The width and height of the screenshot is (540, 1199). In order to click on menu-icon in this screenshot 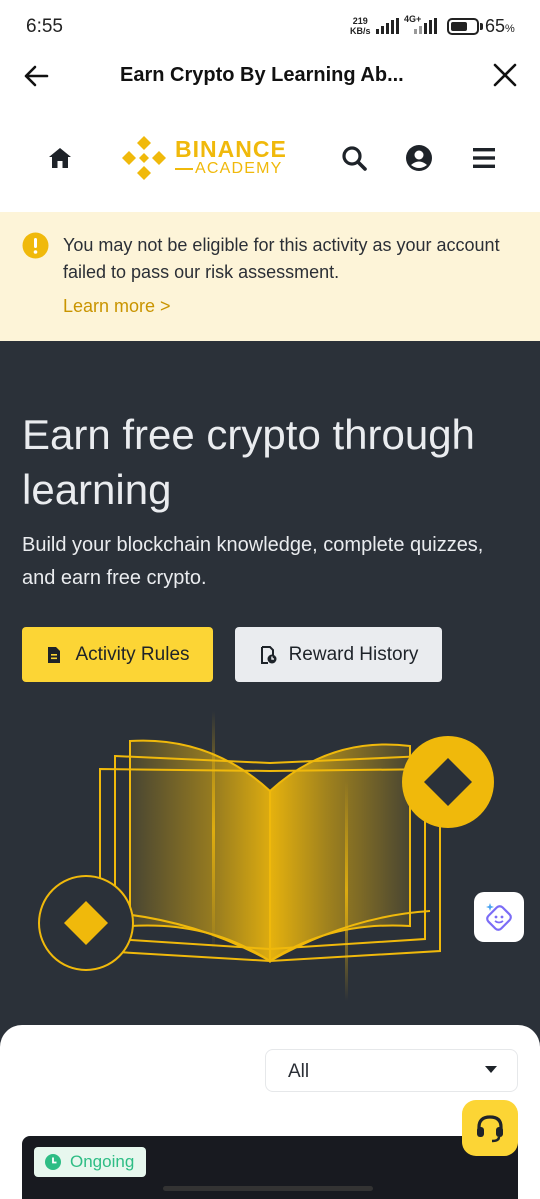, I will do `click(484, 158)`.